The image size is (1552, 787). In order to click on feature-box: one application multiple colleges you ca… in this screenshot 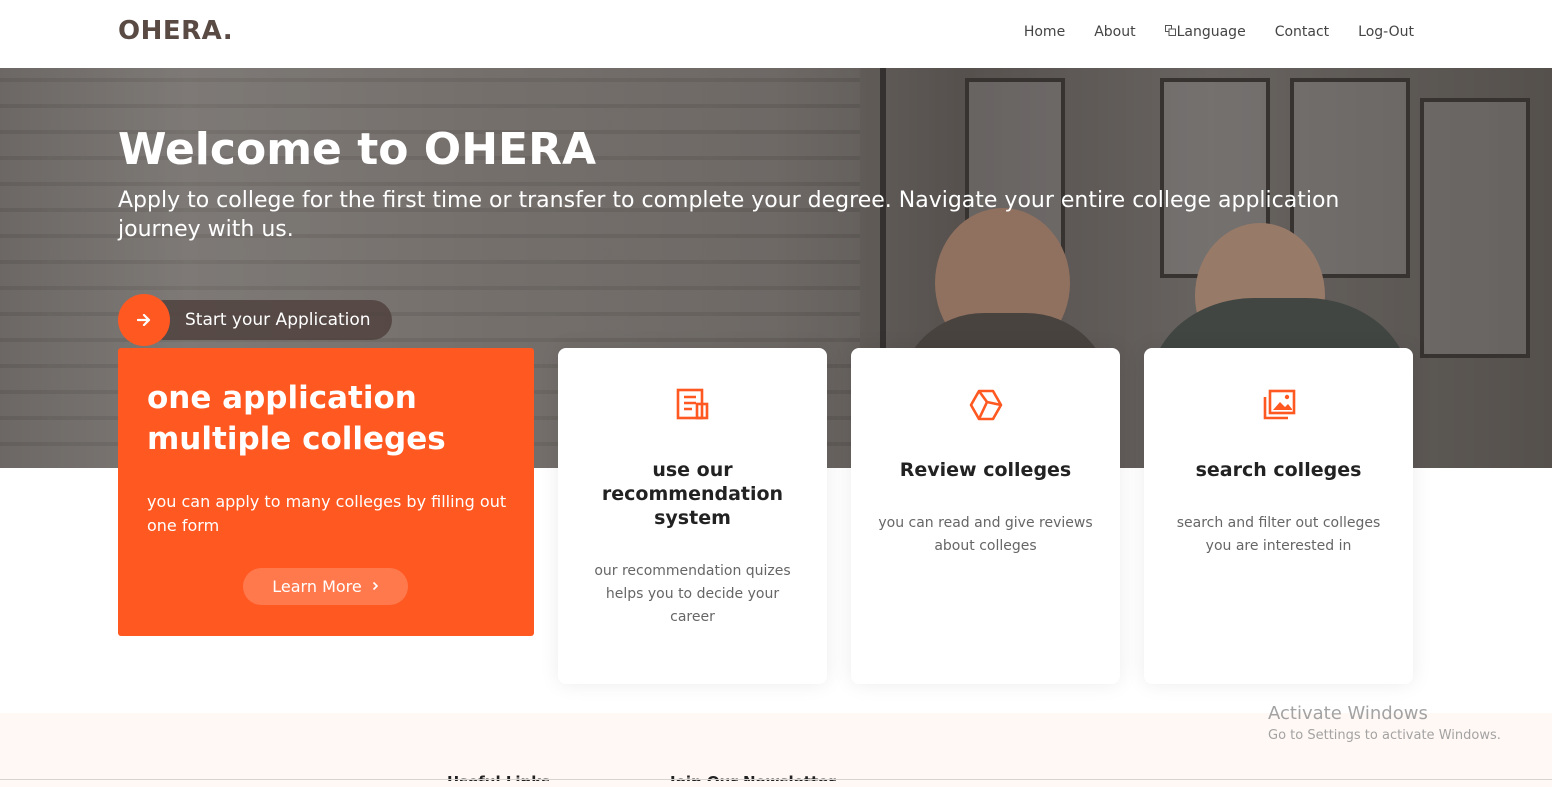, I will do `click(326, 492)`.